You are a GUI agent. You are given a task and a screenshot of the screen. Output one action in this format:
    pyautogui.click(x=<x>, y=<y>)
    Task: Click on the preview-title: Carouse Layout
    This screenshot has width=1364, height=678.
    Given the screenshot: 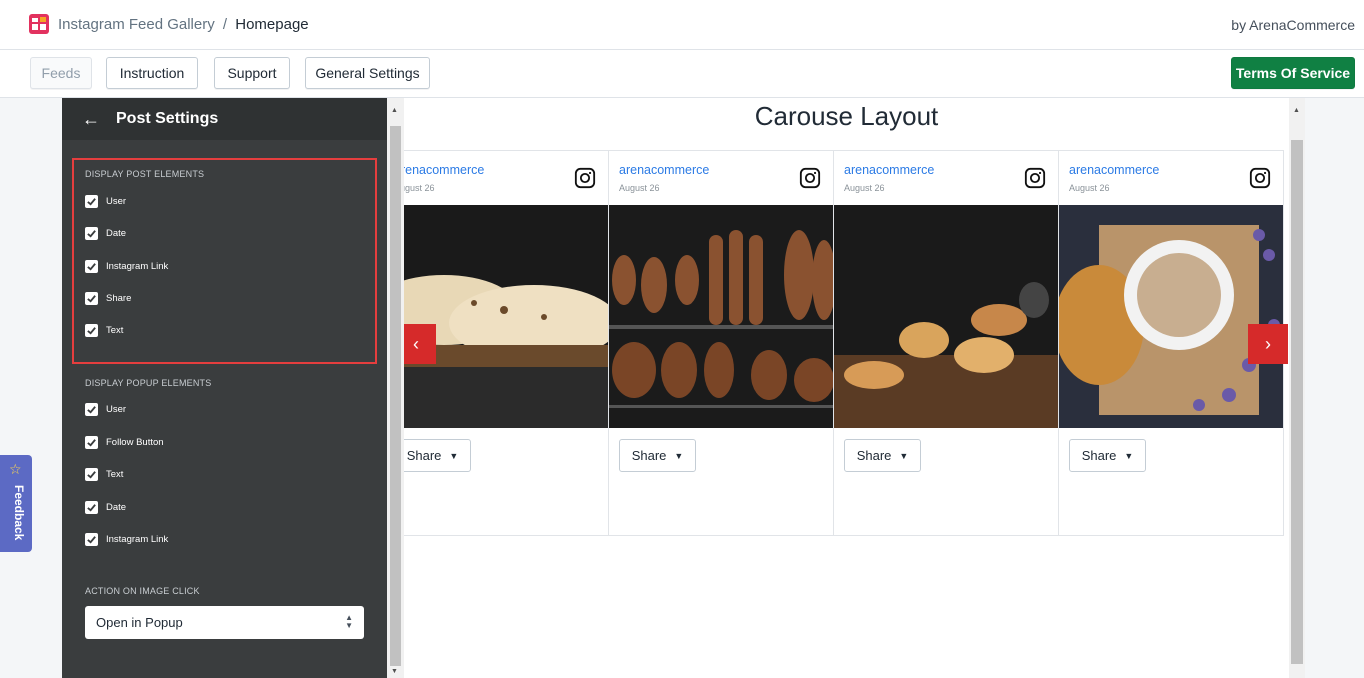 What is the action you would take?
    pyautogui.click(x=846, y=116)
    